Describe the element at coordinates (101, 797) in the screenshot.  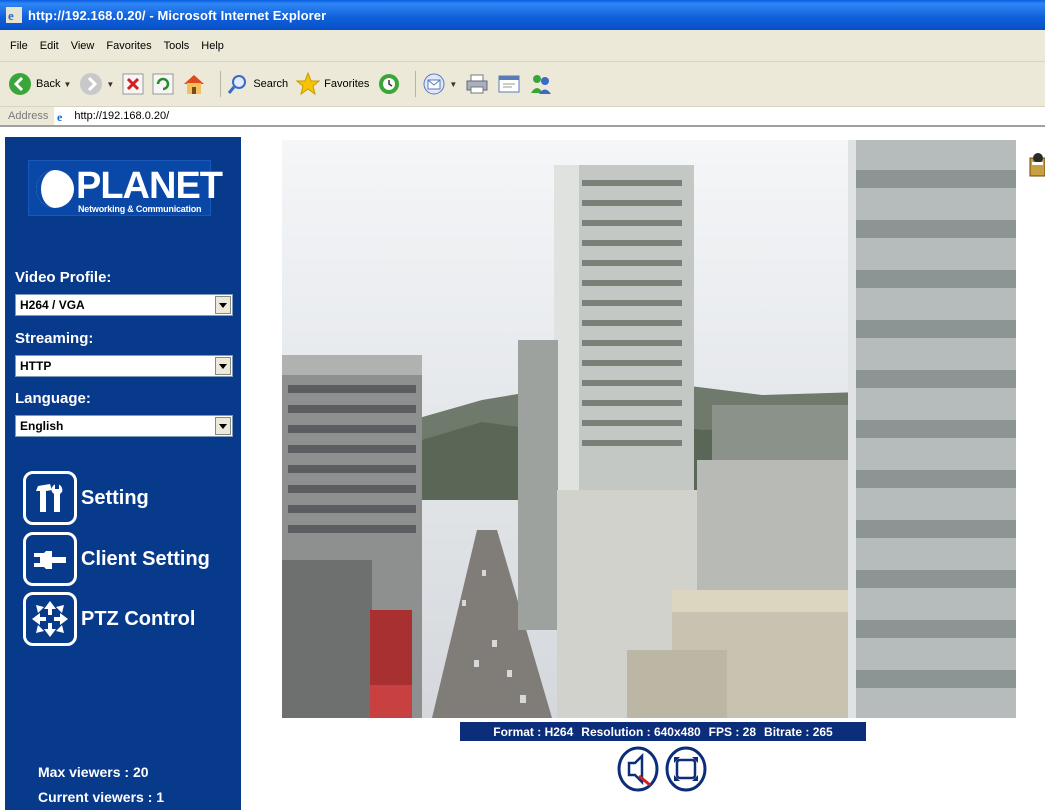
I see `current-viewers-text: Current viewers : 1` at that location.